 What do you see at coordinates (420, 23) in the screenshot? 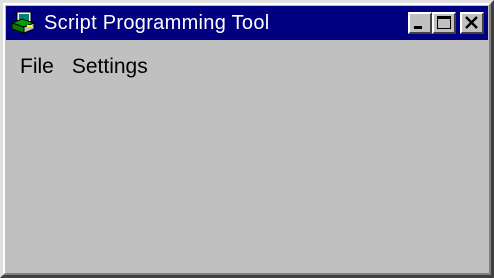
I see `minimize-button` at bounding box center [420, 23].